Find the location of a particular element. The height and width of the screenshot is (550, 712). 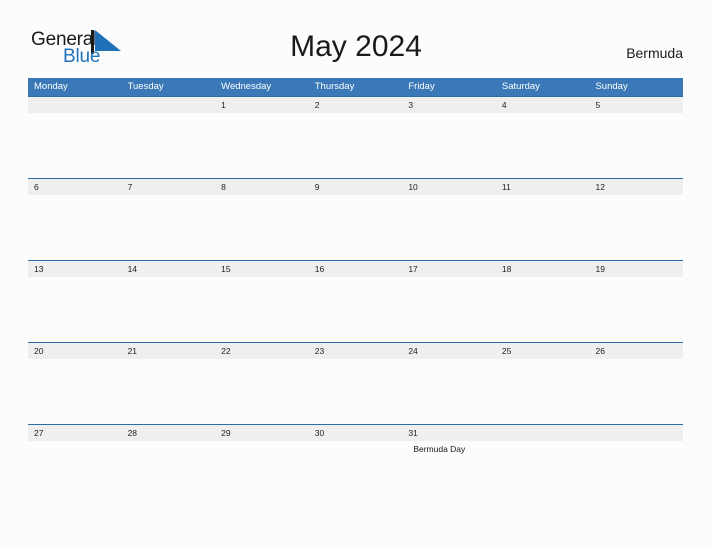

day-number: 3 is located at coordinates (449, 105).